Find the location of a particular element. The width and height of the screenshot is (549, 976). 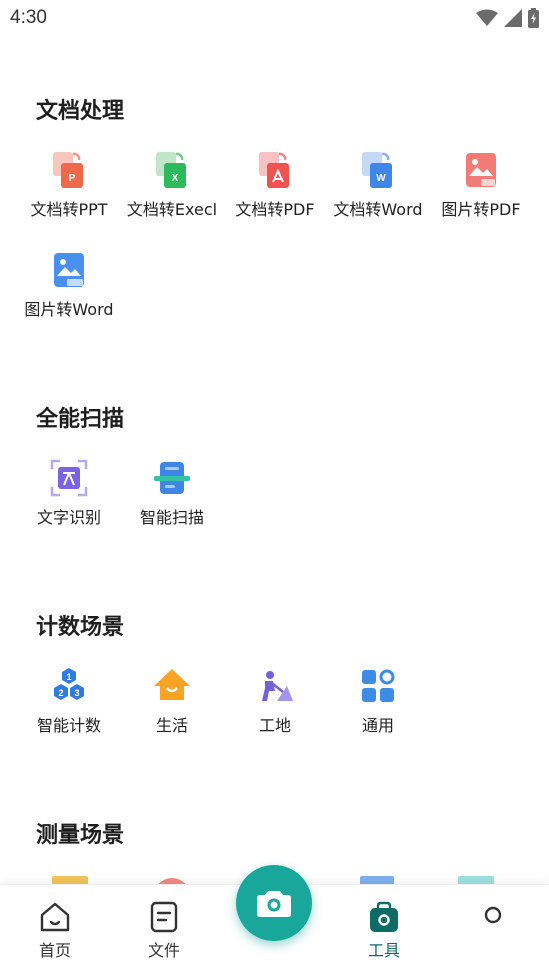

tool-label: 智能扫描 is located at coordinates (171, 517).